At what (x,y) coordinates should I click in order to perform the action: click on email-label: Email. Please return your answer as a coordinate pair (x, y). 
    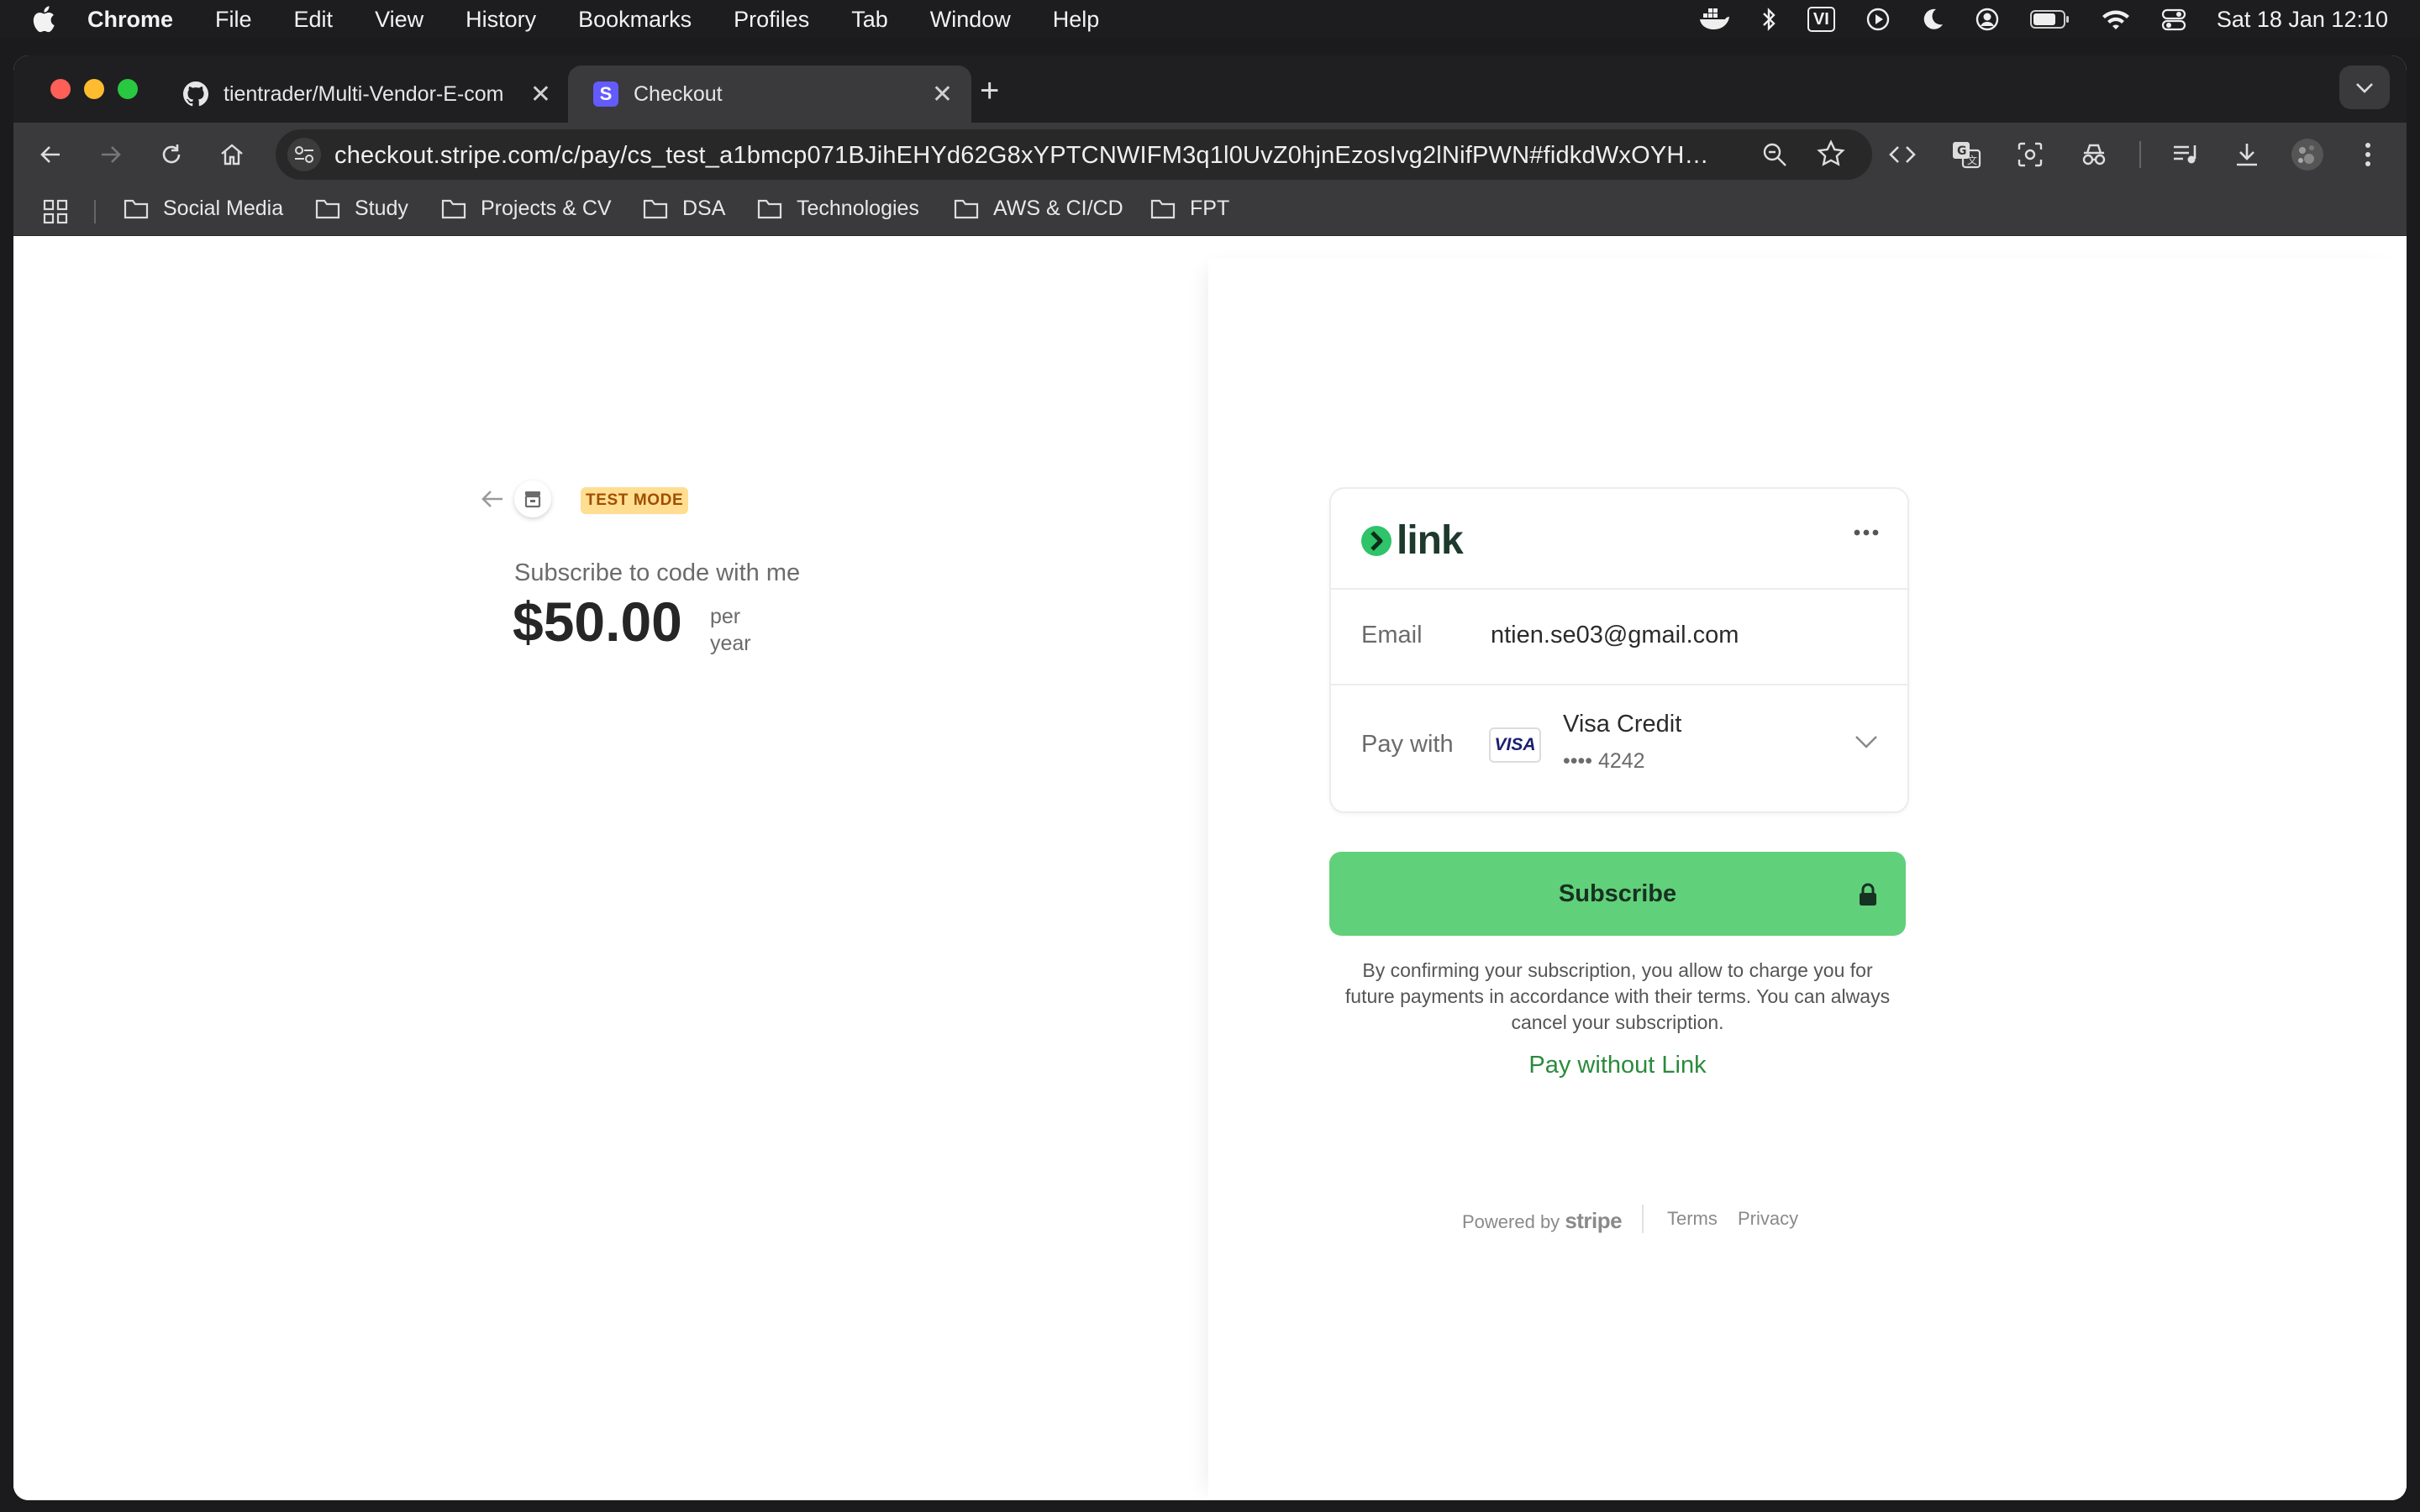
    Looking at the image, I should click on (1392, 635).